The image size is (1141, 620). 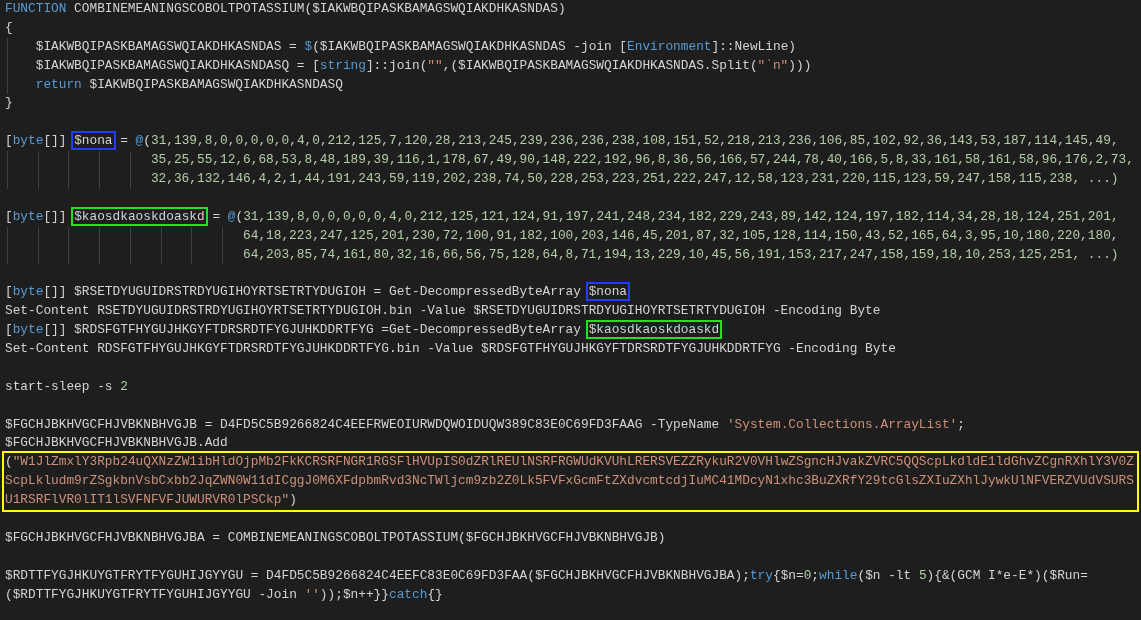 I want to click on code-line: {, so click(x=9, y=27).